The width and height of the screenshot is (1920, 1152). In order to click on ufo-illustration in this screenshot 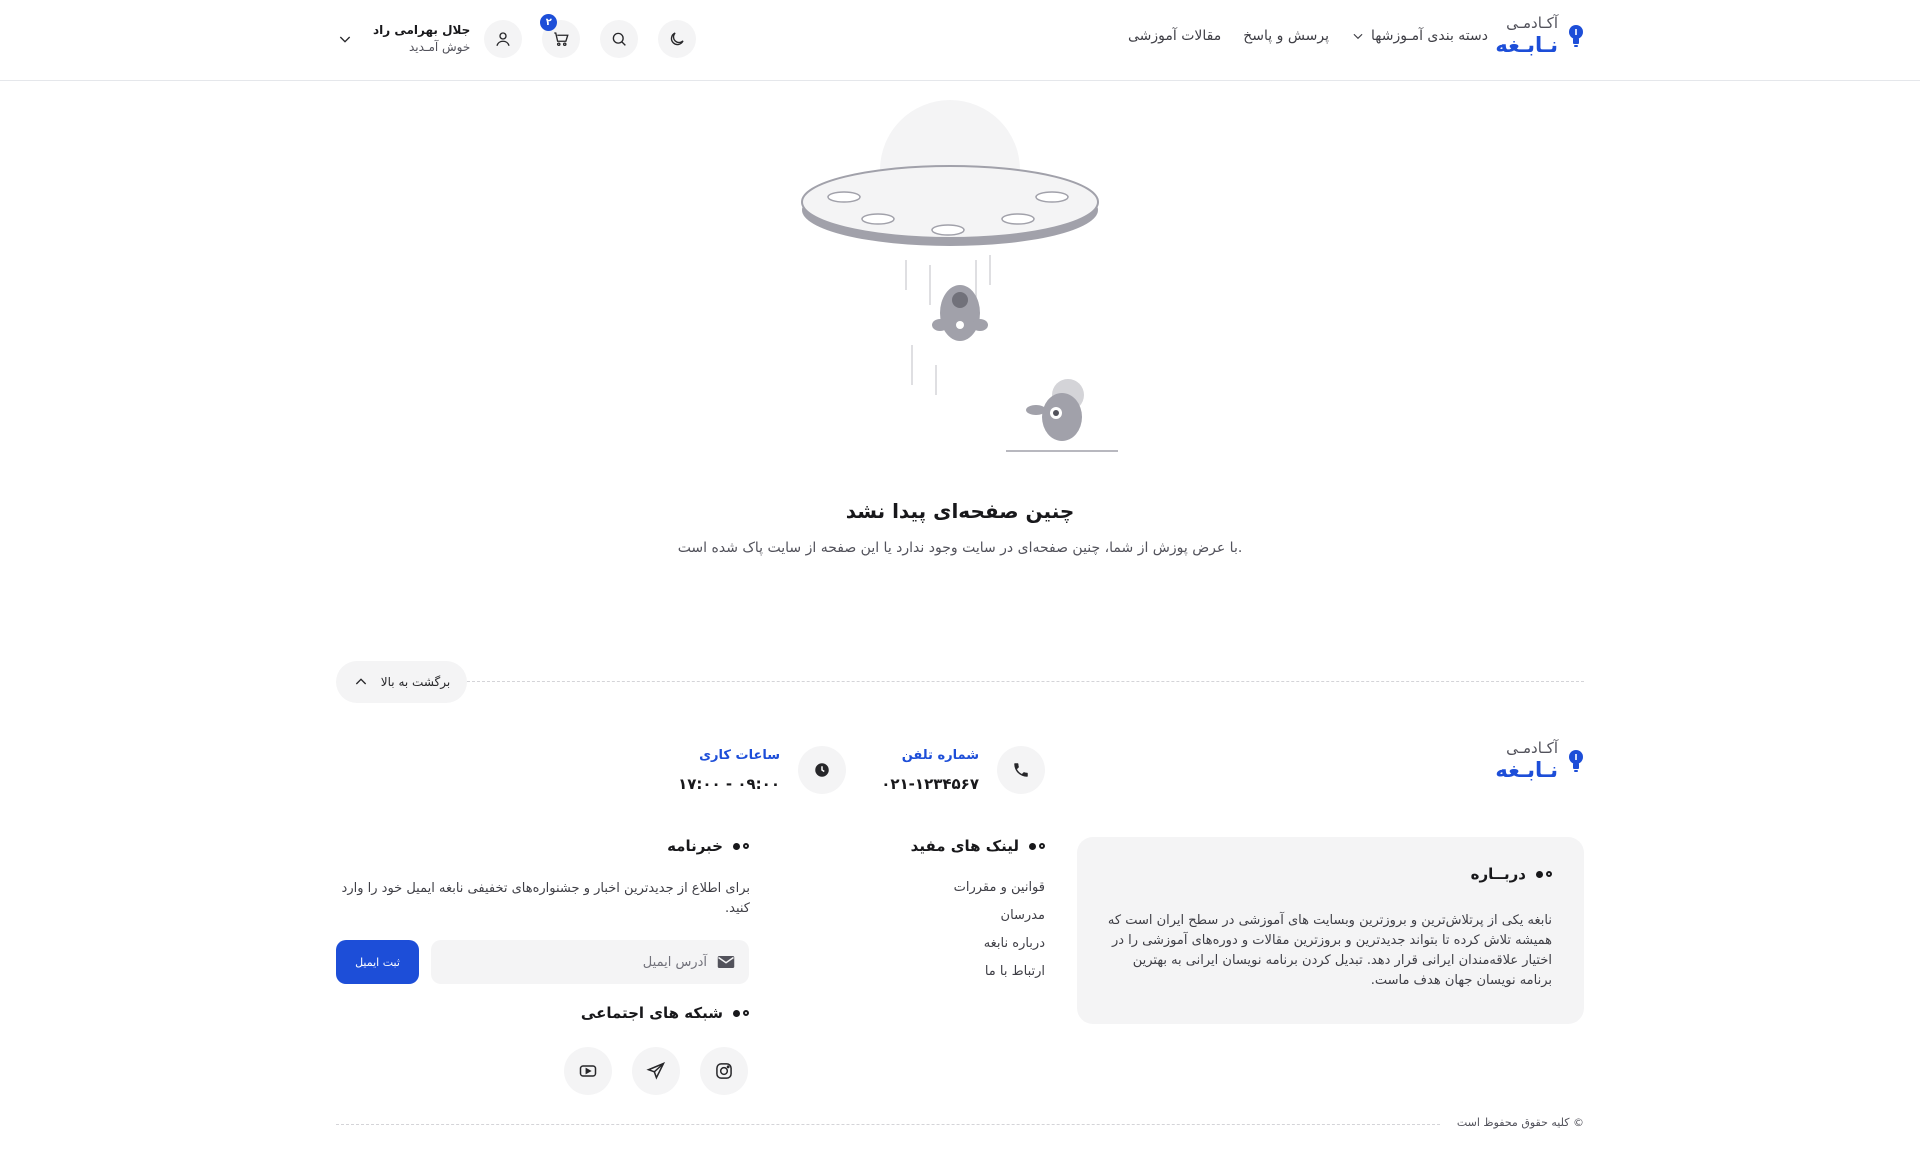, I will do `click(959, 276)`.